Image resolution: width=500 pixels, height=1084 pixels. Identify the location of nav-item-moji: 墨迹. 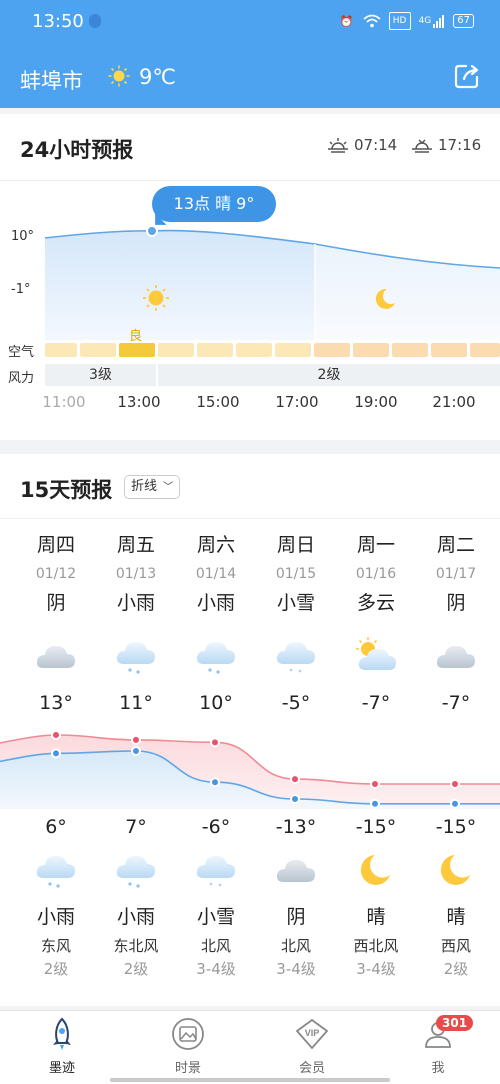
(62, 1046).